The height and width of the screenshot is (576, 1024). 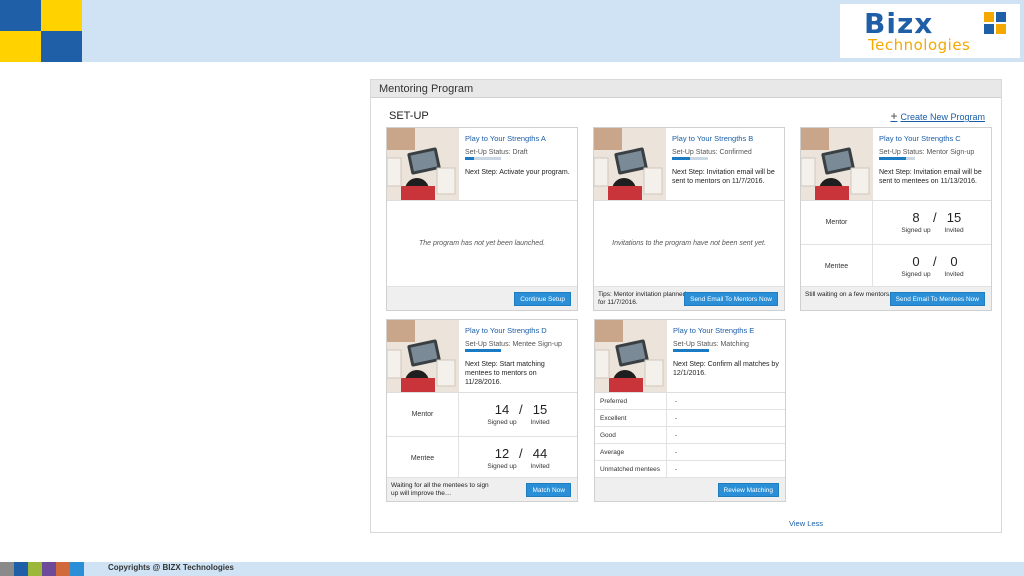 What do you see at coordinates (548, 490) in the screenshot?
I see `match-now-button: Match Now` at bounding box center [548, 490].